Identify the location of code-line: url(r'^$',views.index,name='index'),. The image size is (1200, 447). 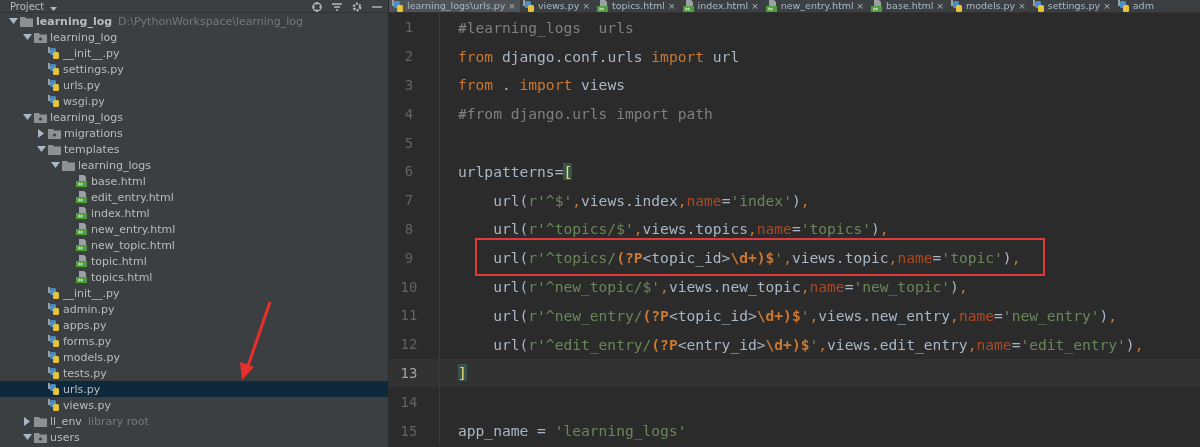
(651, 200).